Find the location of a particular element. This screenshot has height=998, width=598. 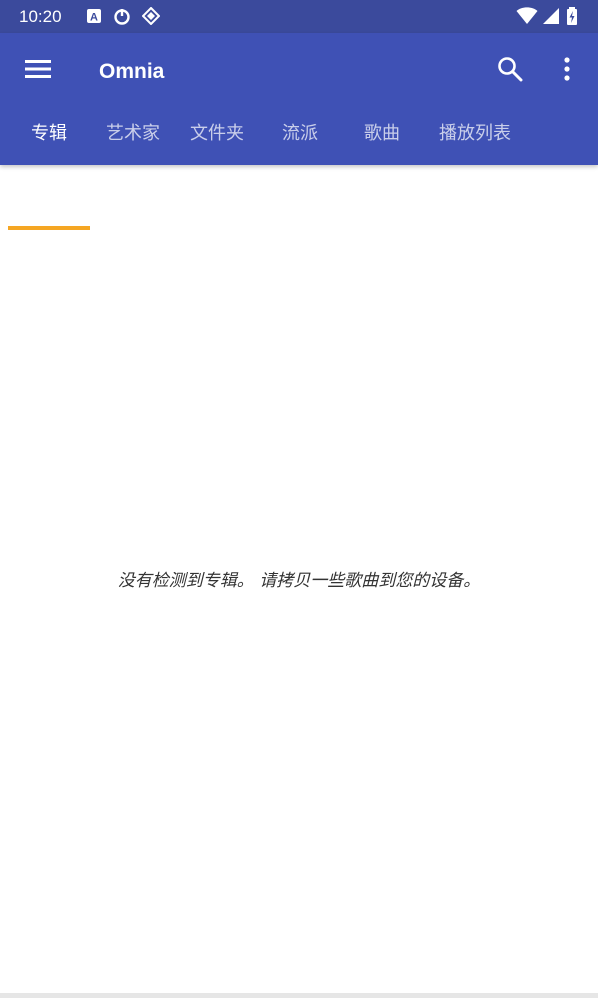

app-title: Omnia is located at coordinates (132, 71).